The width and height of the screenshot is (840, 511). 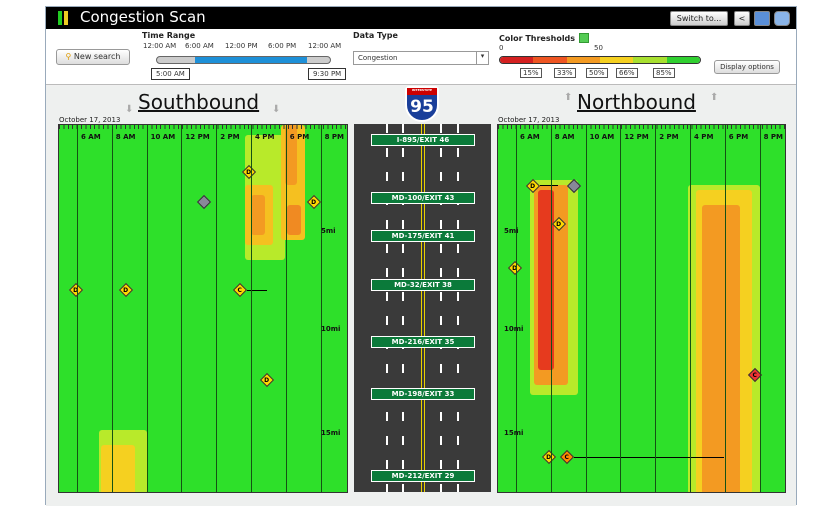 What do you see at coordinates (501, 48) in the screenshot?
I see `scale-min: 0` at bounding box center [501, 48].